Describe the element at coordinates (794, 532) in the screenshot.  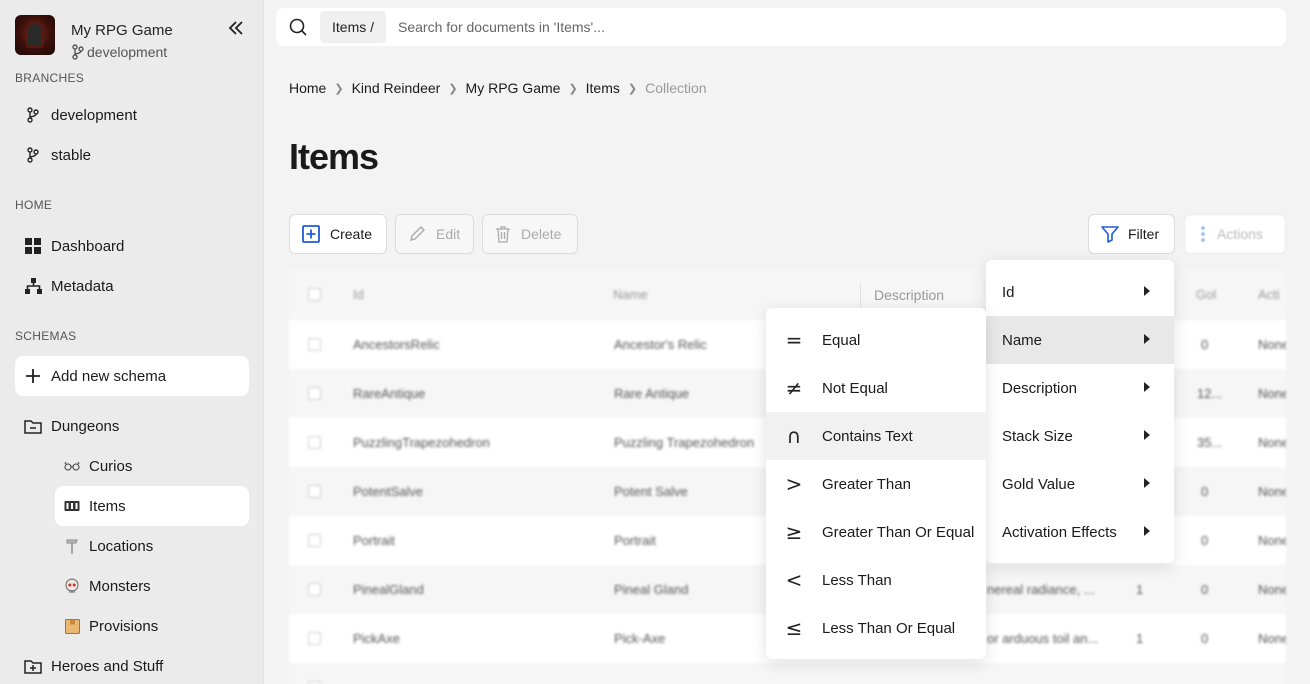
I see `greater-equal-icon: ≥` at that location.